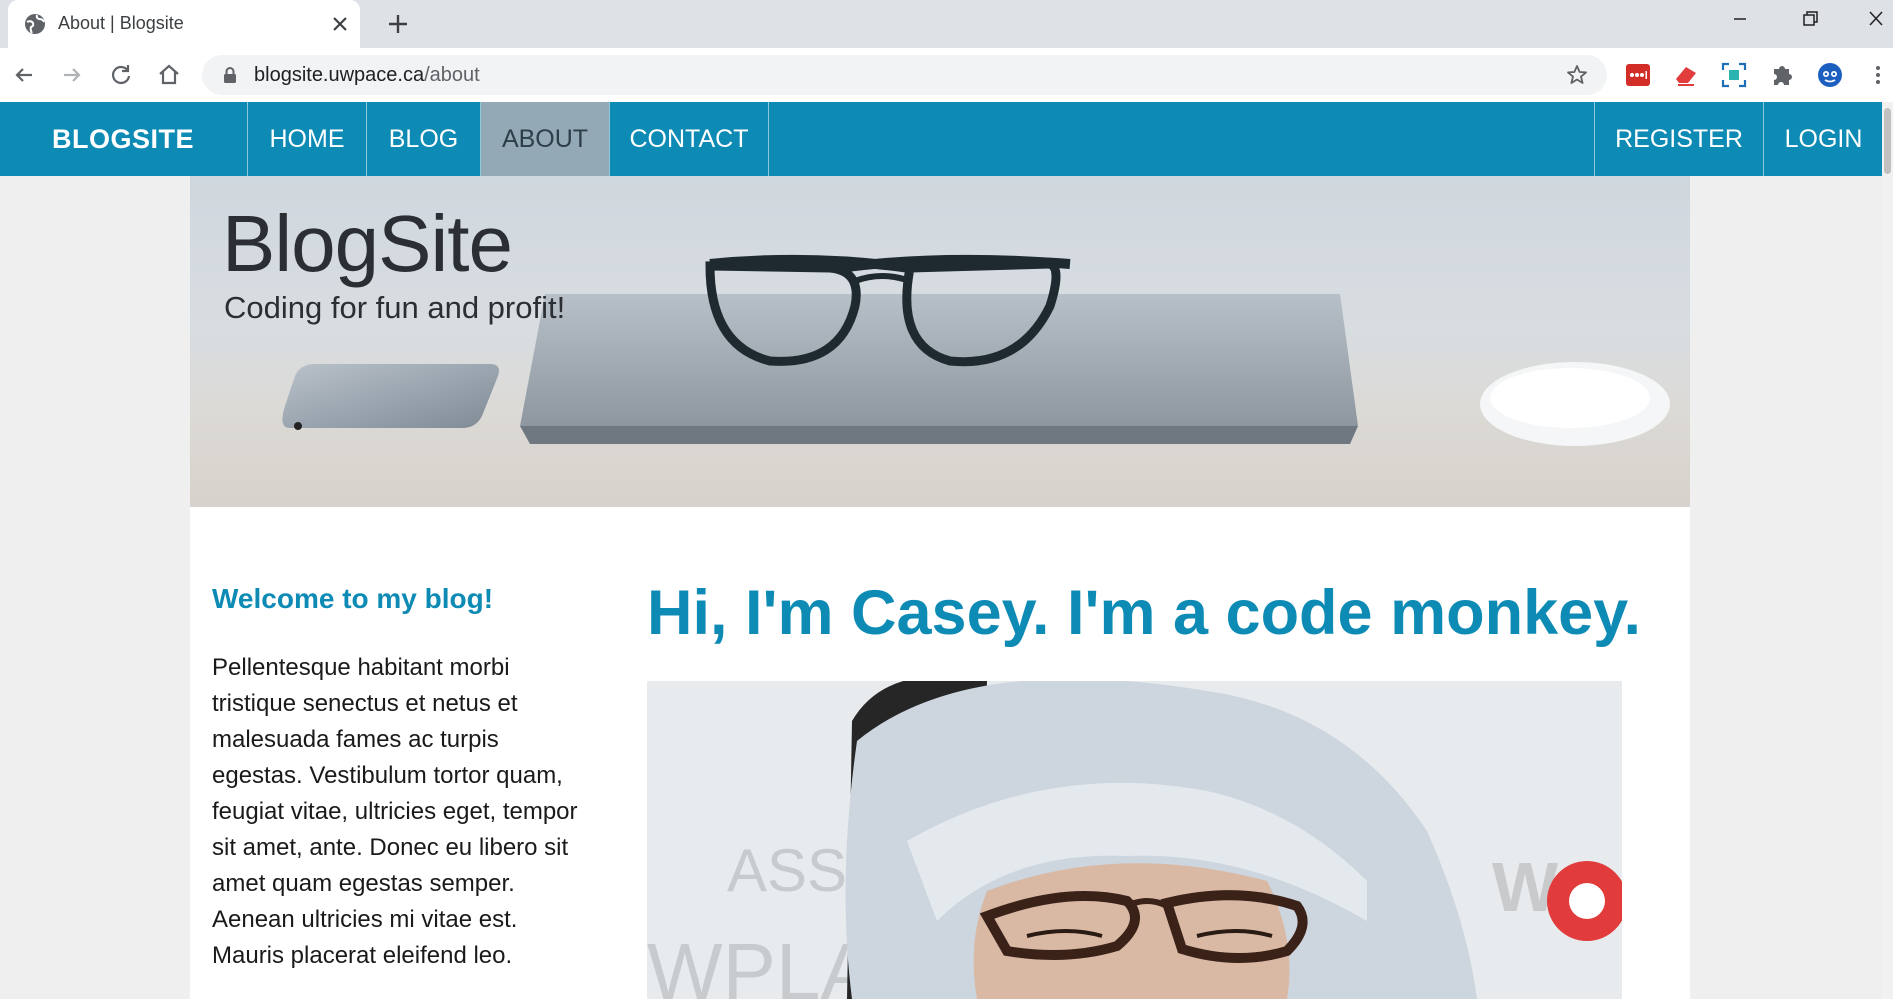 The image size is (1893, 999). What do you see at coordinates (1887, 141) in the screenshot?
I see `scrollbar-thumb` at bounding box center [1887, 141].